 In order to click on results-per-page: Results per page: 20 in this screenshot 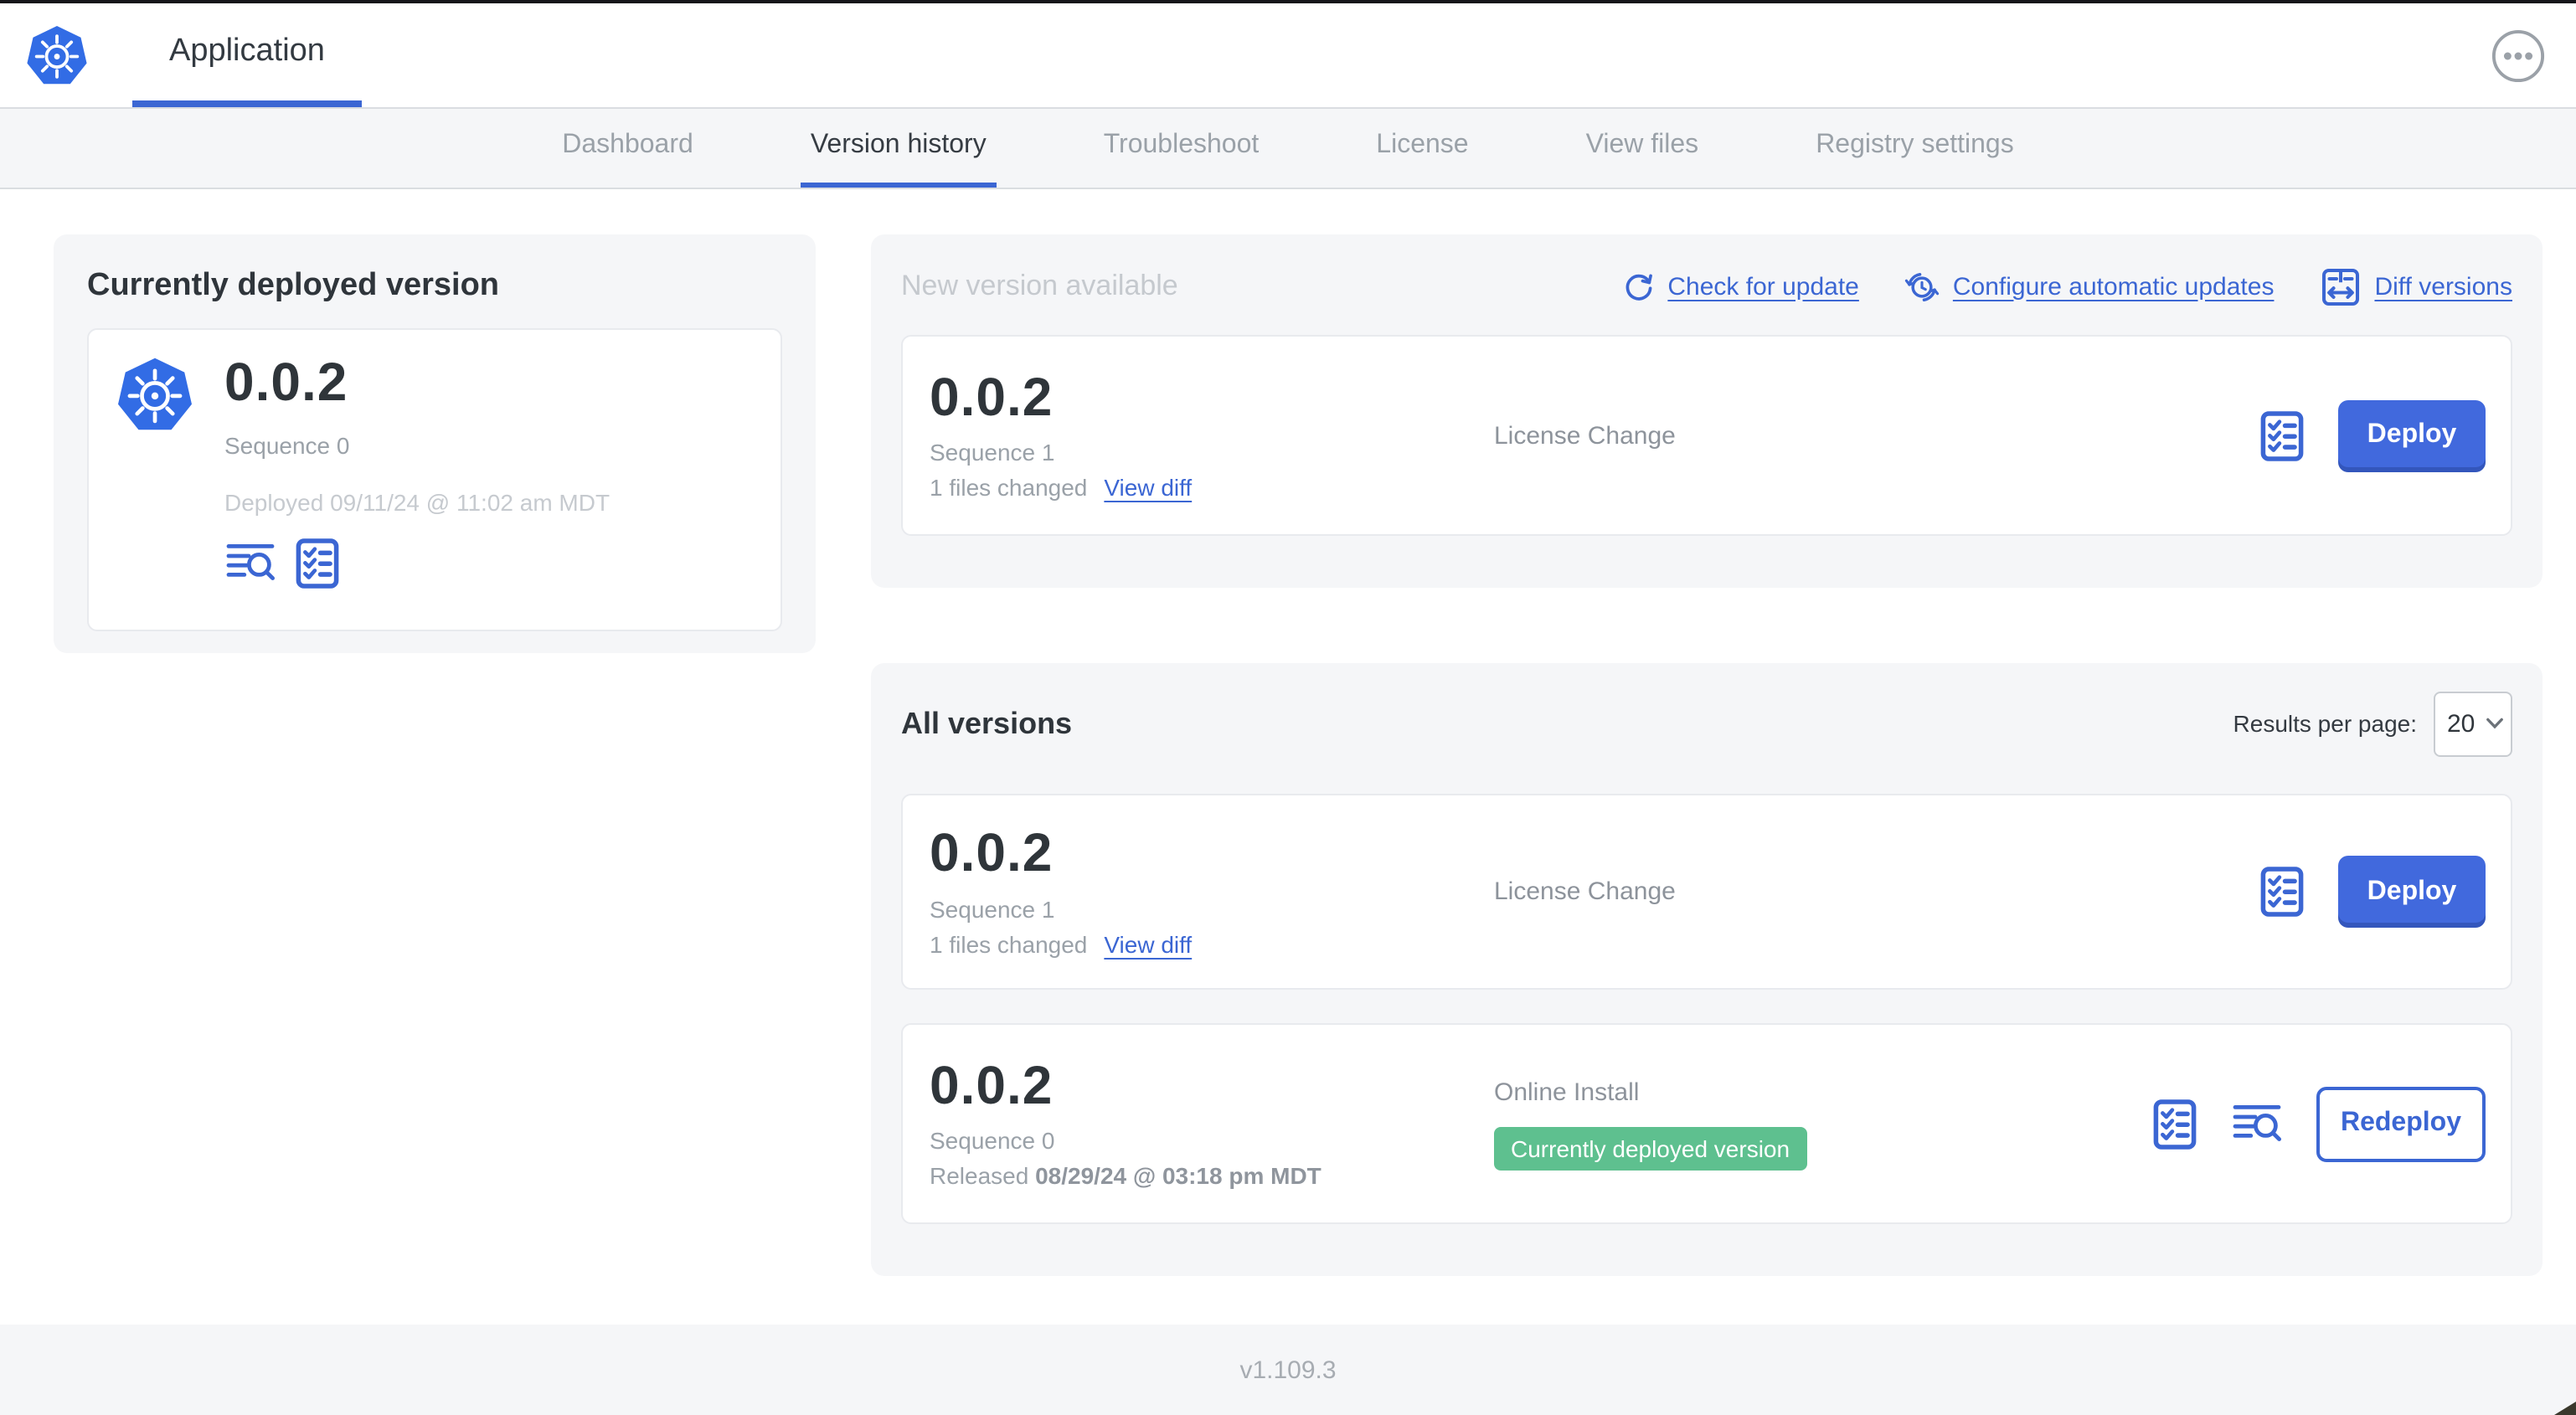, I will do `click(2372, 723)`.